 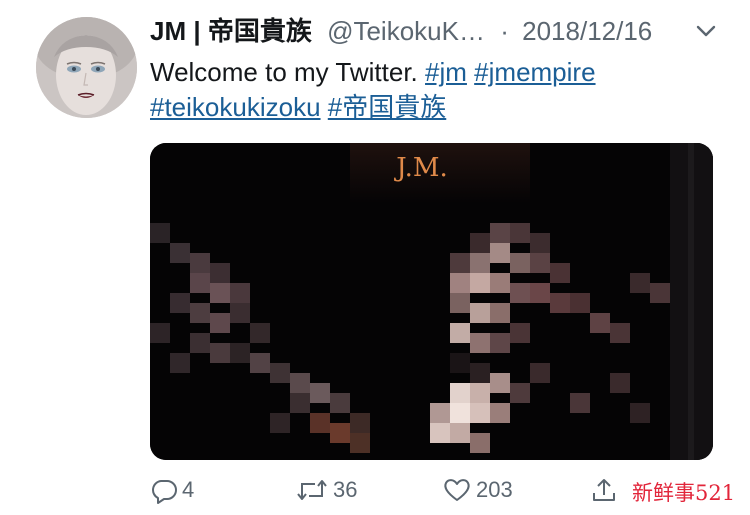 I want to click on retweet-count: 36, so click(x=345, y=489).